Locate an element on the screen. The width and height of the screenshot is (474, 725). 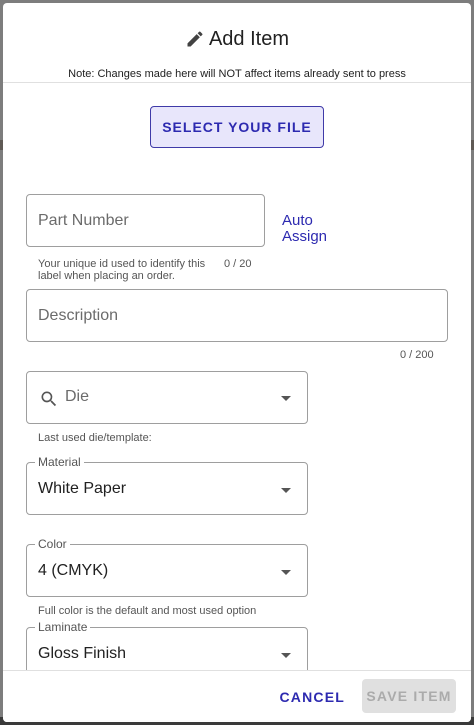
die-placeholder: Die is located at coordinates (77, 396).